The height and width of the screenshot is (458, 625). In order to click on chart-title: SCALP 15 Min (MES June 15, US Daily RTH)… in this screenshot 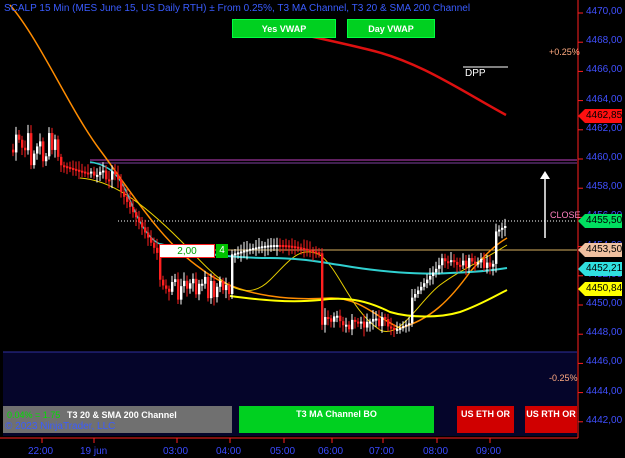, I will do `click(237, 8)`.